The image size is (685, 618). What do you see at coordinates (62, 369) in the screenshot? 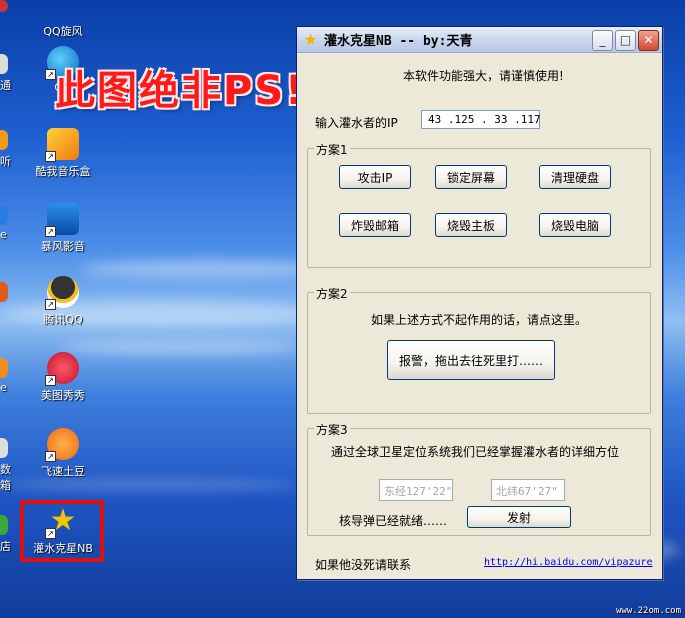
I see `meitu-icon: ↗` at bounding box center [62, 369].